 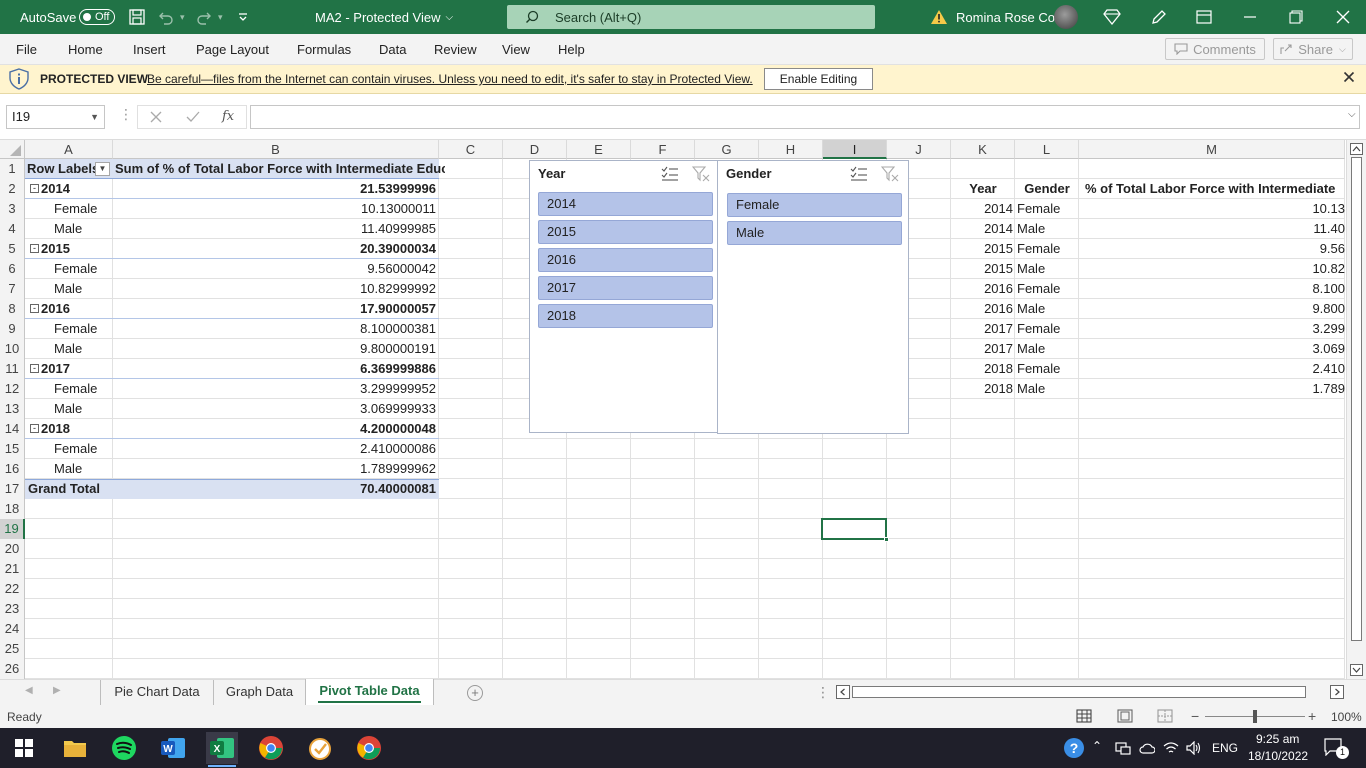 What do you see at coordinates (823, 692) in the screenshot?
I see `tab-splitter-icon: ⋮` at bounding box center [823, 692].